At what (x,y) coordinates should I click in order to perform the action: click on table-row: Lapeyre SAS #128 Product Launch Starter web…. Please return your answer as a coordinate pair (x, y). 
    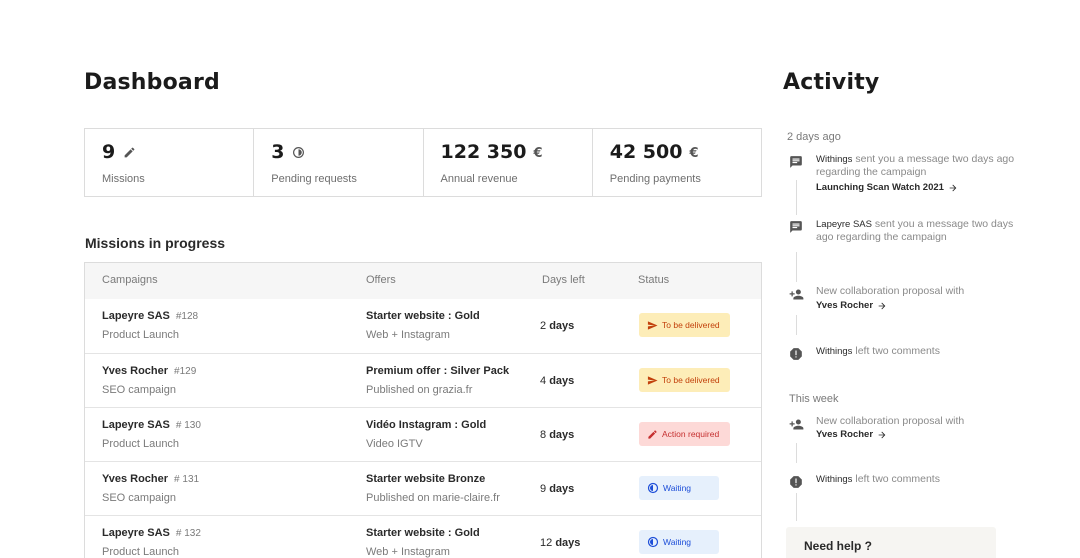
    Looking at the image, I should click on (423, 326).